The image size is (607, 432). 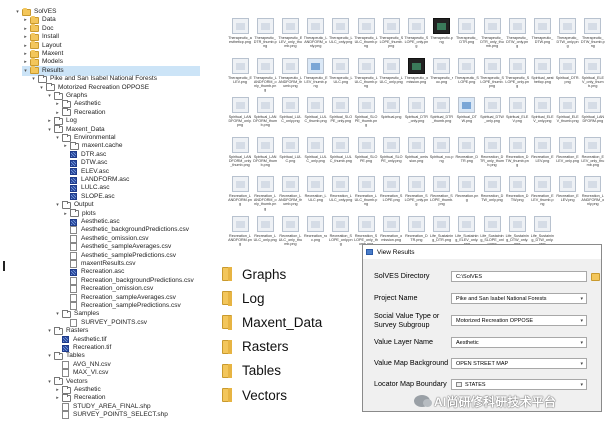 What do you see at coordinates (416, 156) in the screenshot?
I see `file-thumbnail: Spiritual_omission.png` at bounding box center [416, 156].